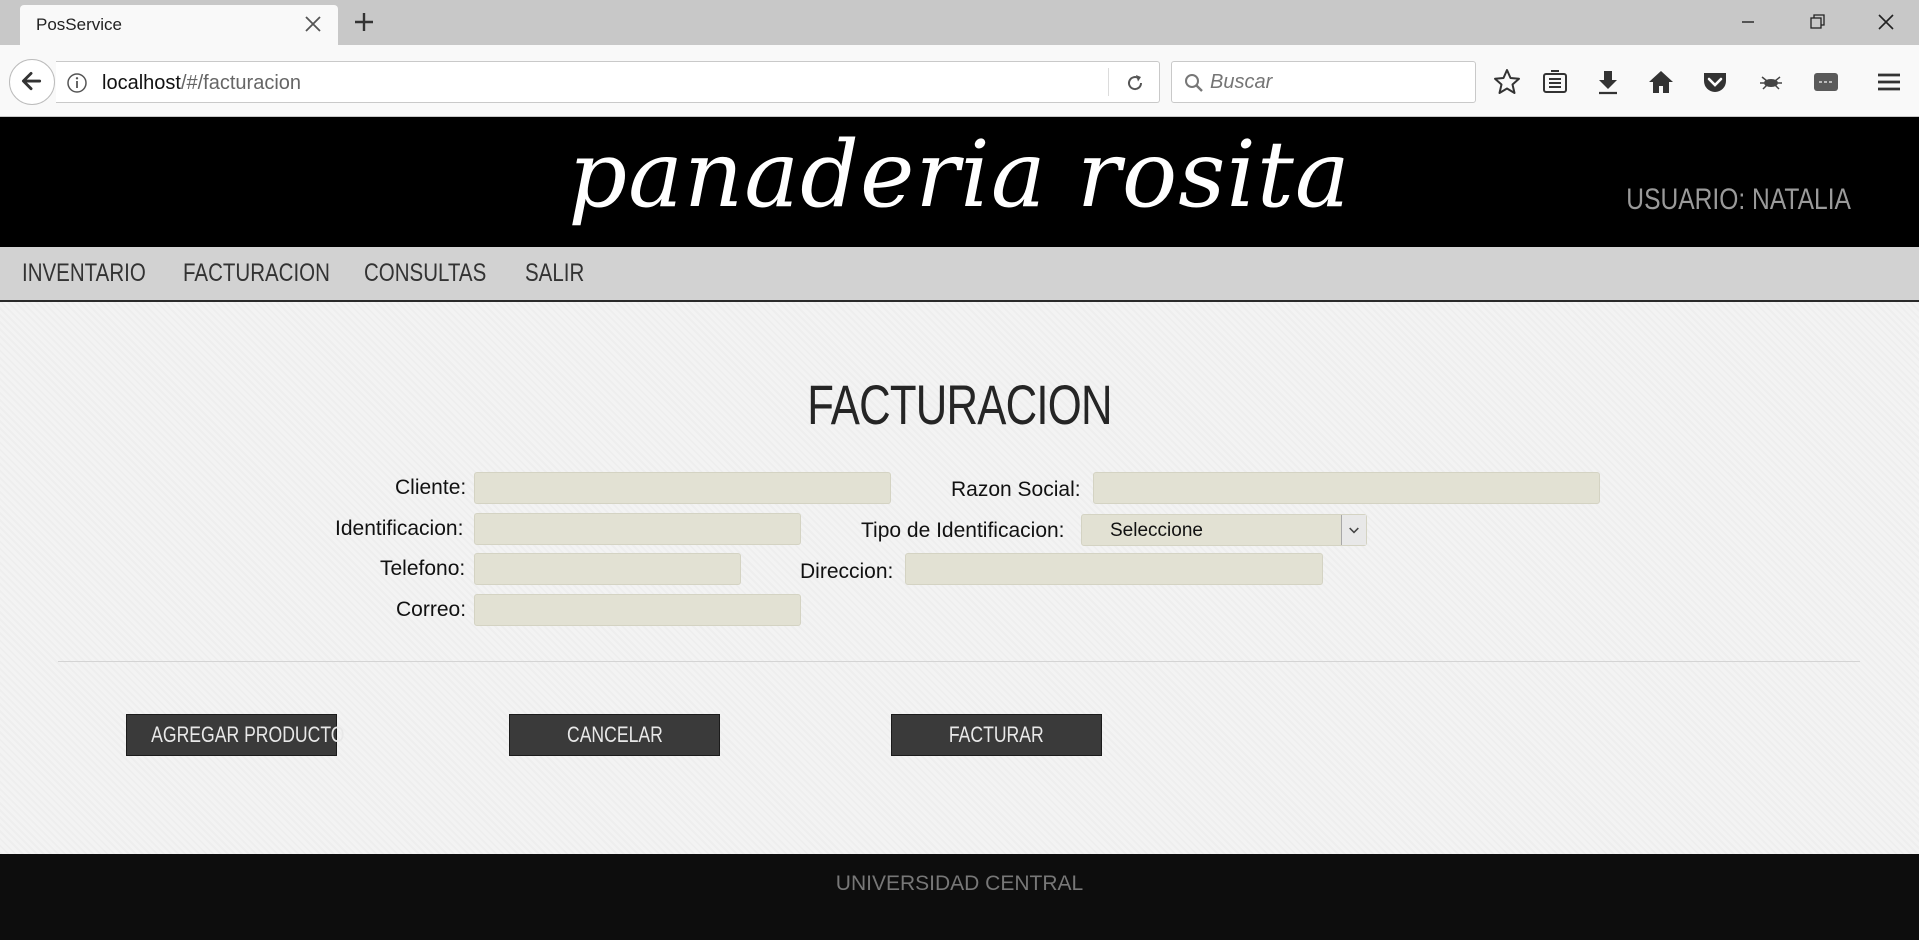 The height and width of the screenshot is (940, 1919). I want to click on close-tab-icon, so click(313, 24).